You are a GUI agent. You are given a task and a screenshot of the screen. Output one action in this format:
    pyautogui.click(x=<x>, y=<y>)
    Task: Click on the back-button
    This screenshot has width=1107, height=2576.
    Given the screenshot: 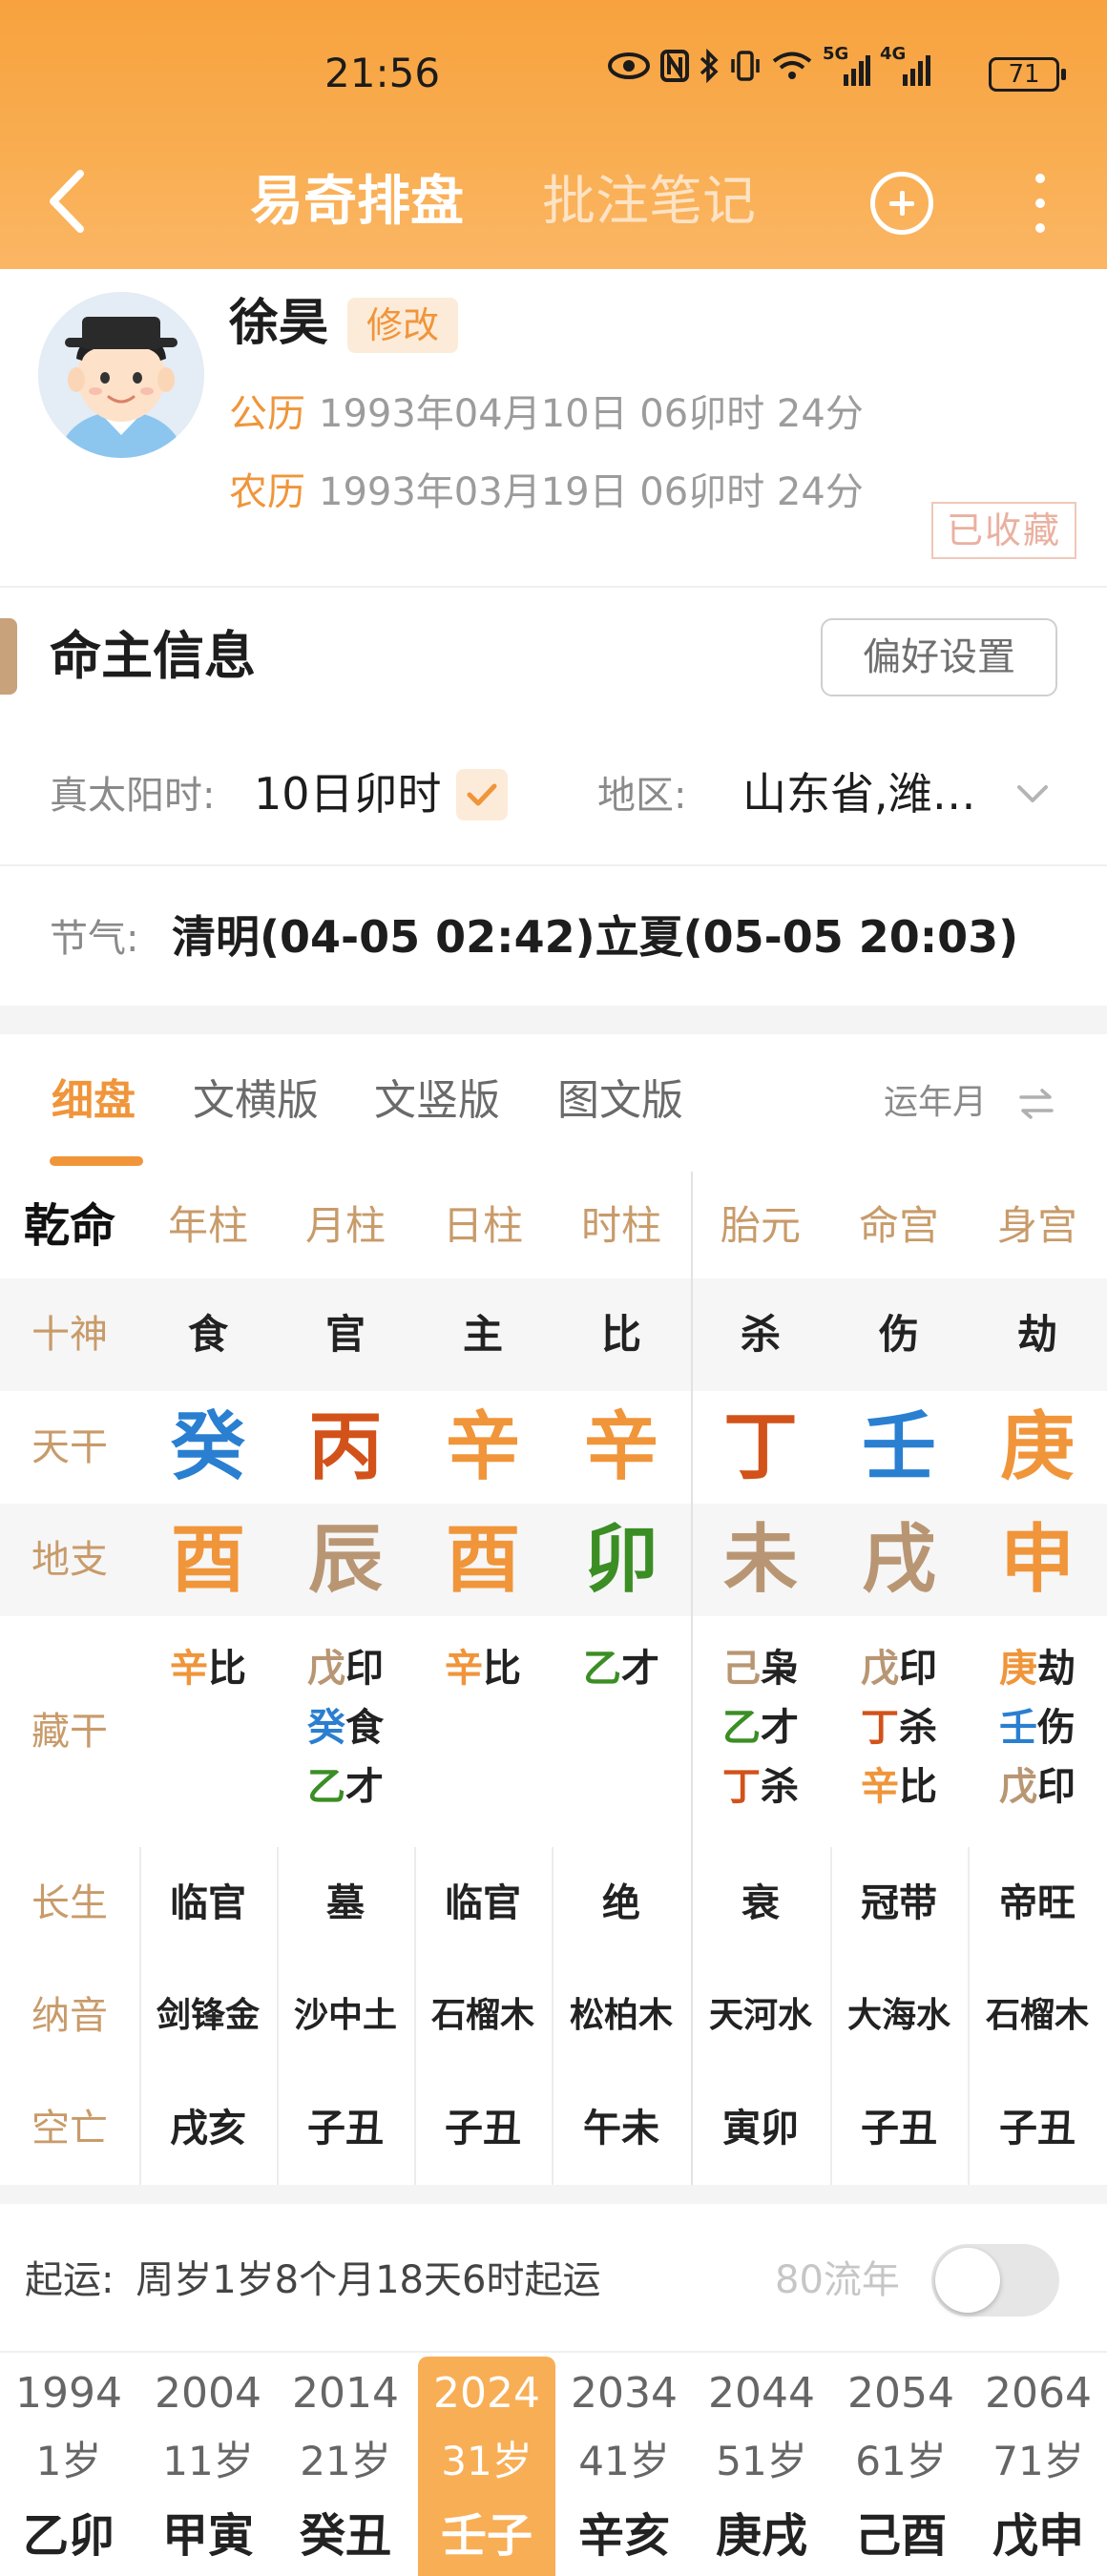 What is the action you would take?
    pyautogui.click(x=68, y=201)
    